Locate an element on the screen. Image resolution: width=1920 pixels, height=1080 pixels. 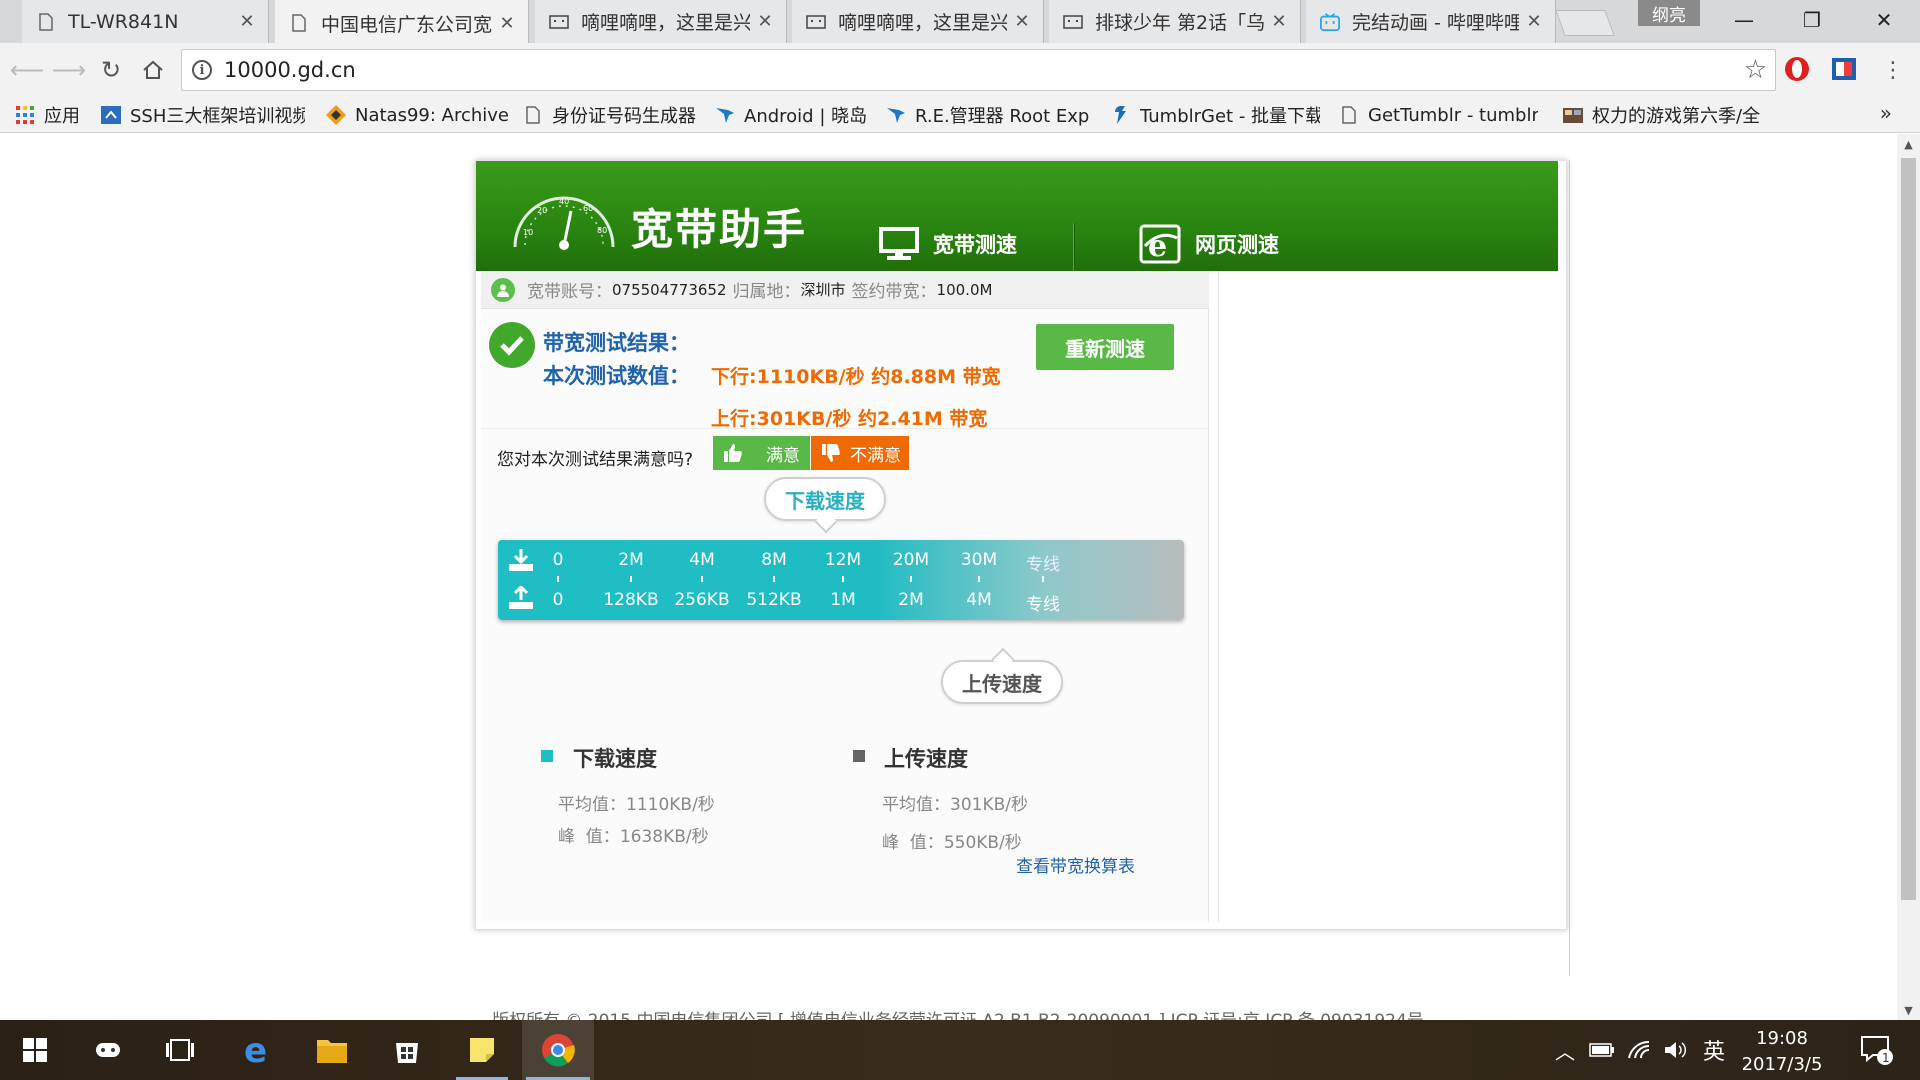
tab-telecom: 中国电信广东公司宽 ✕ is located at coordinates (402, 23).